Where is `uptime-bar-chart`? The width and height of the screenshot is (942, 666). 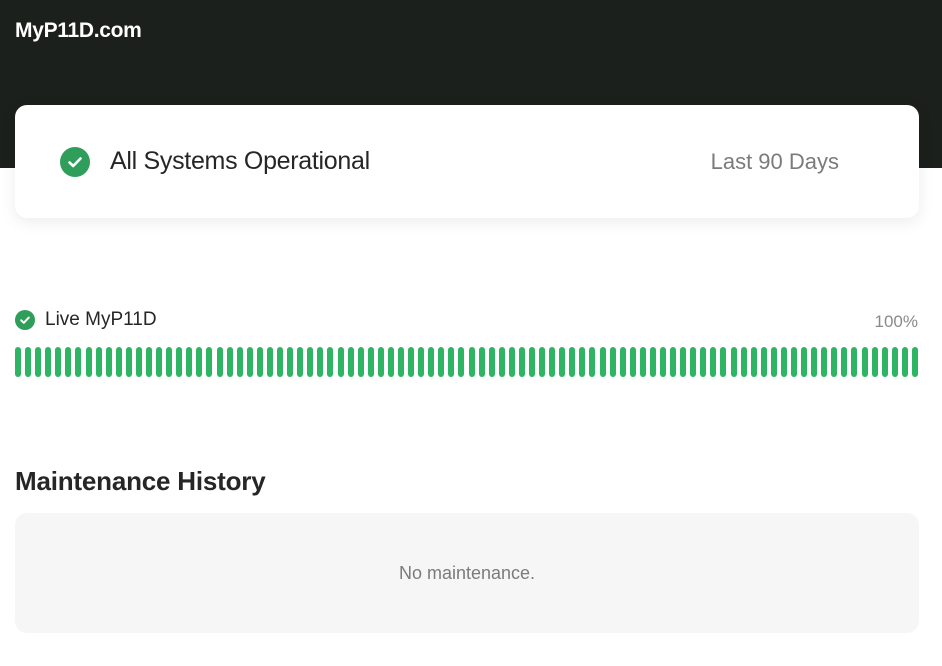 uptime-bar-chart is located at coordinates (467, 362).